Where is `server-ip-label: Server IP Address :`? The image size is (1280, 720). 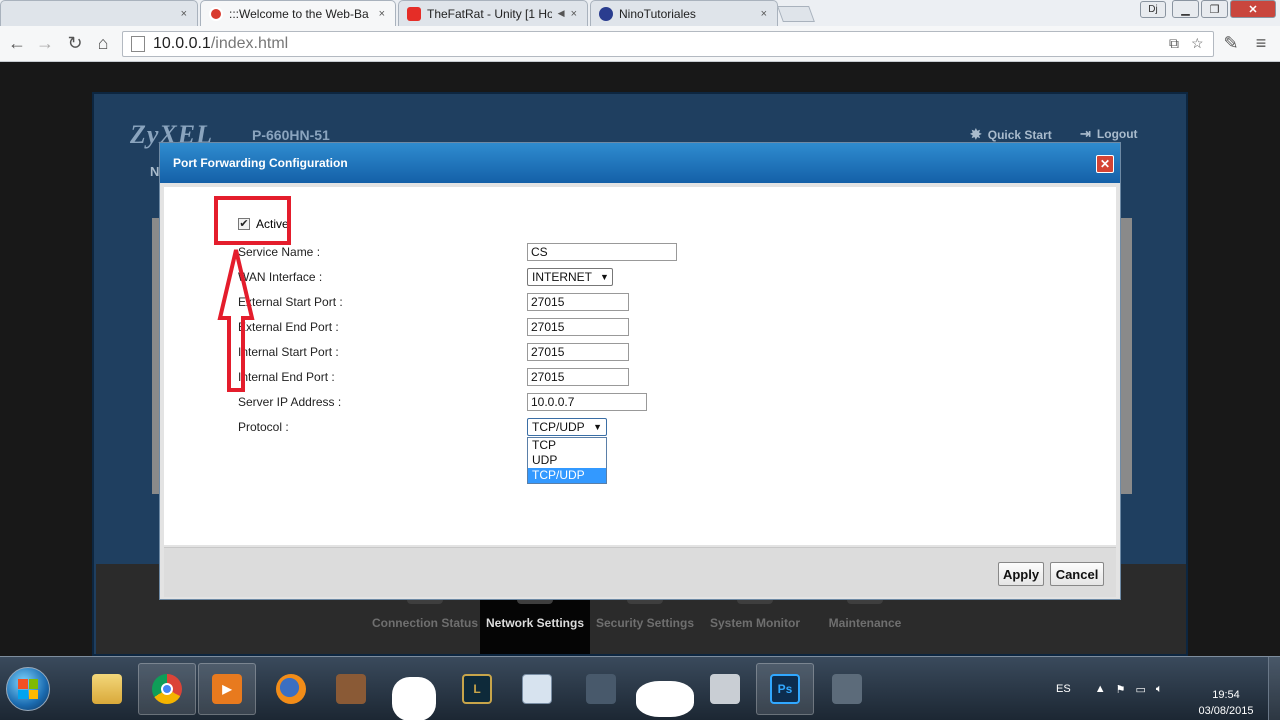 server-ip-label: Server IP Address : is located at coordinates (290, 402).